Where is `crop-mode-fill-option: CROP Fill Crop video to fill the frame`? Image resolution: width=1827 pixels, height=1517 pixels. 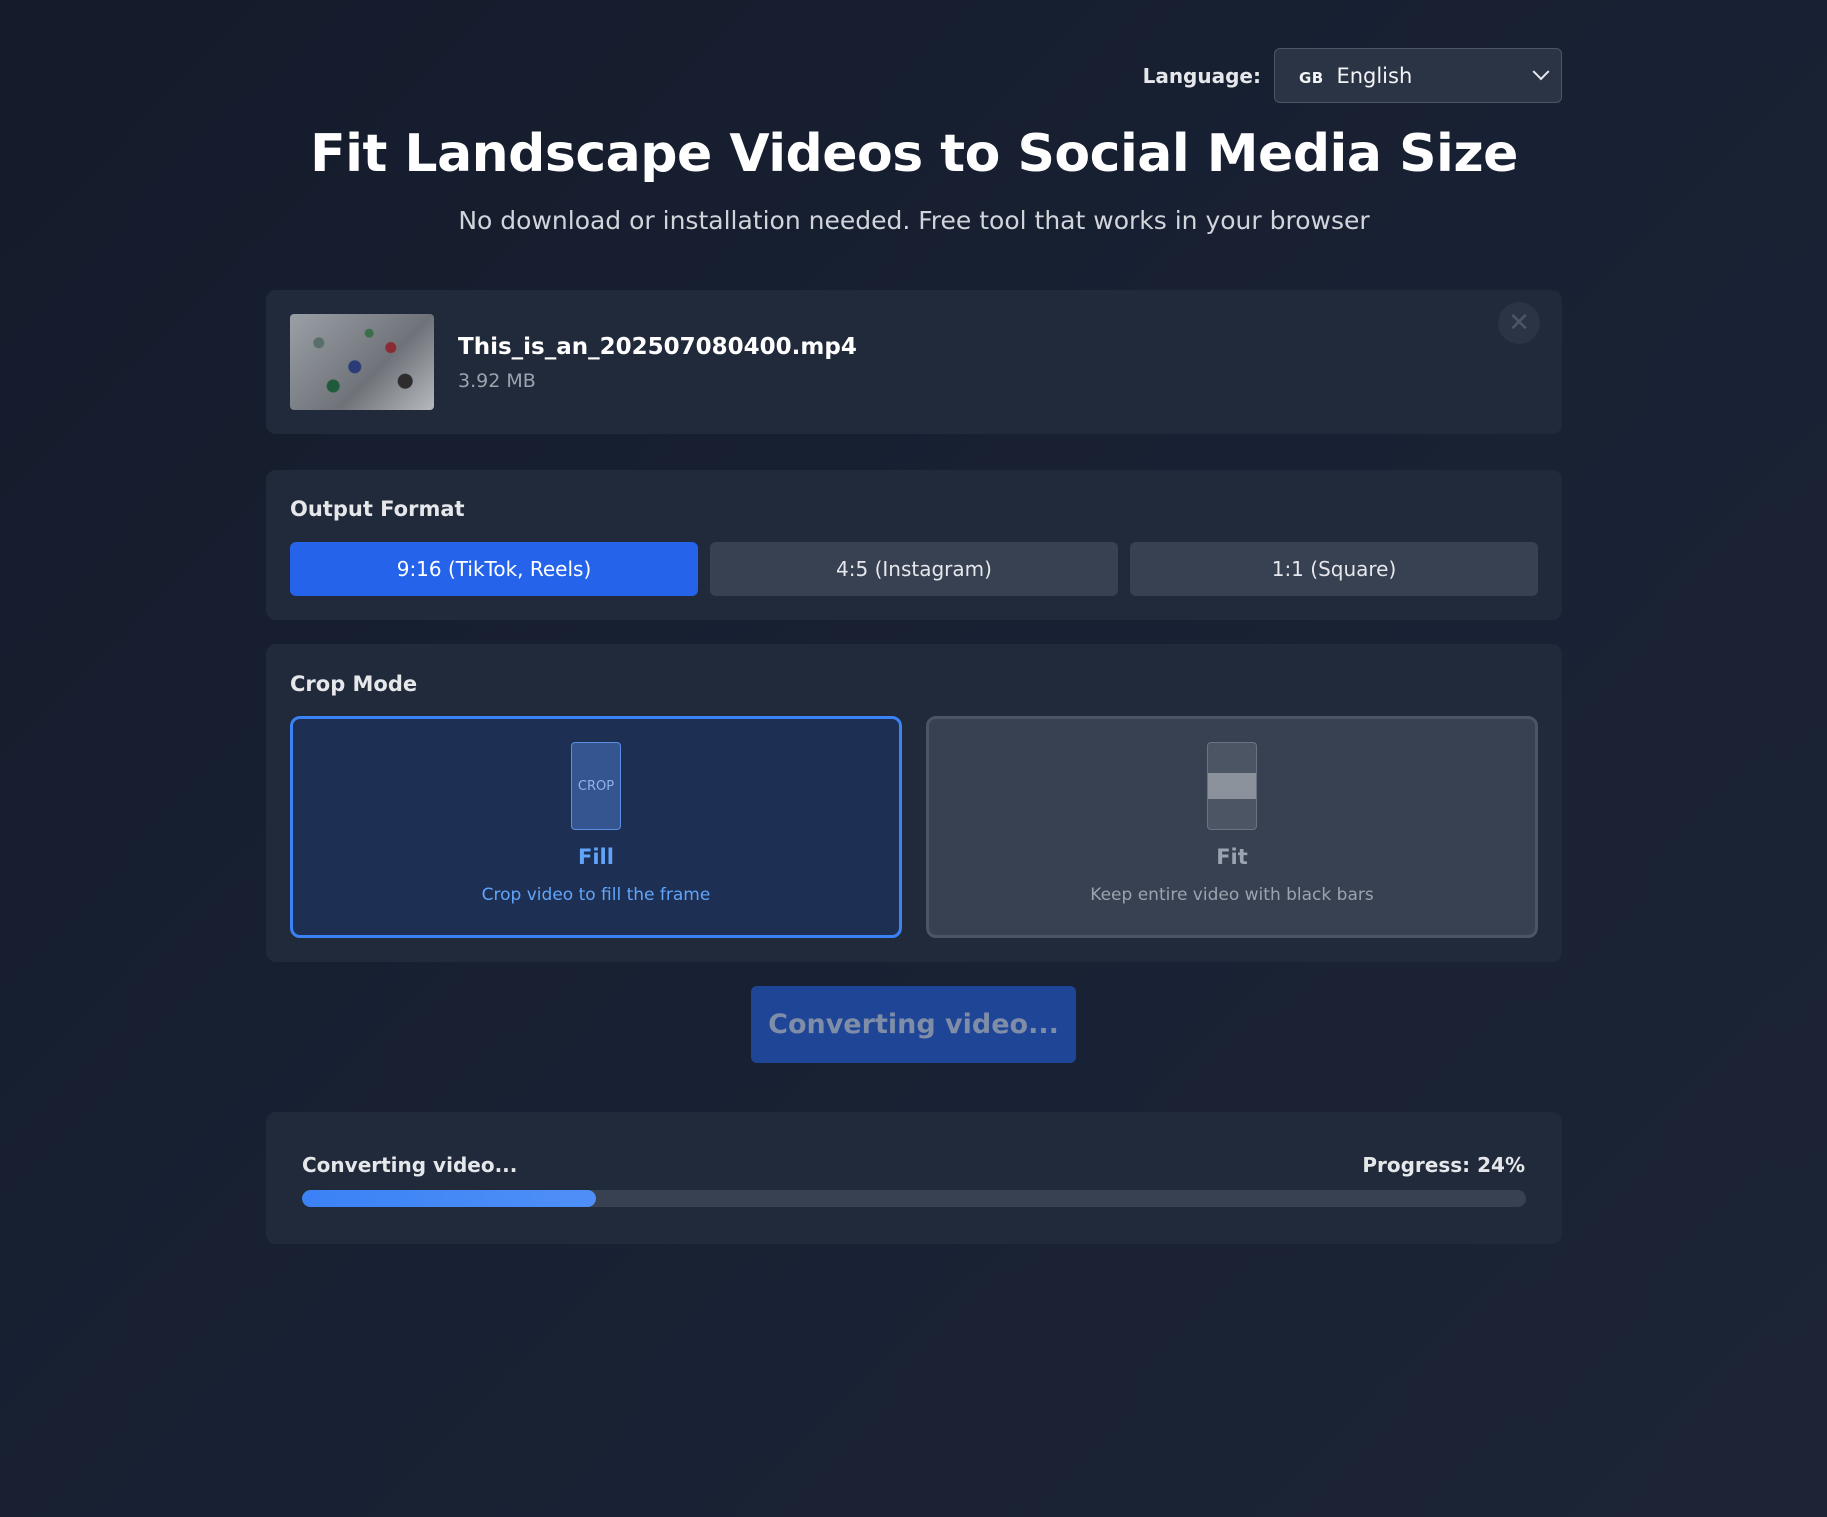
crop-mode-fill-option: CROP Fill Crop video to fill the frame is located at coordinates (596, 827).